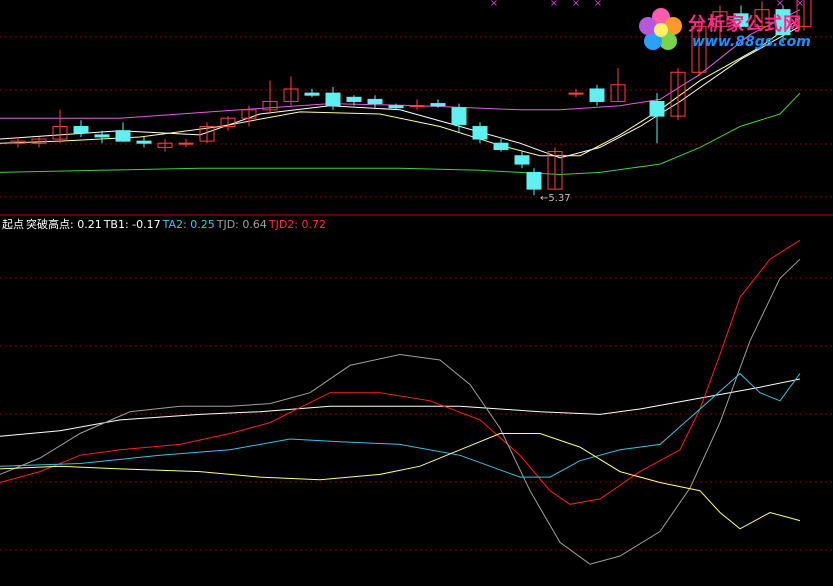 The image size is (833, 586). What do you see at coordinates (241, 224) in the screenshot?
I see `header-item-4: TJD: 0.64` at bounding box center [241, 224].